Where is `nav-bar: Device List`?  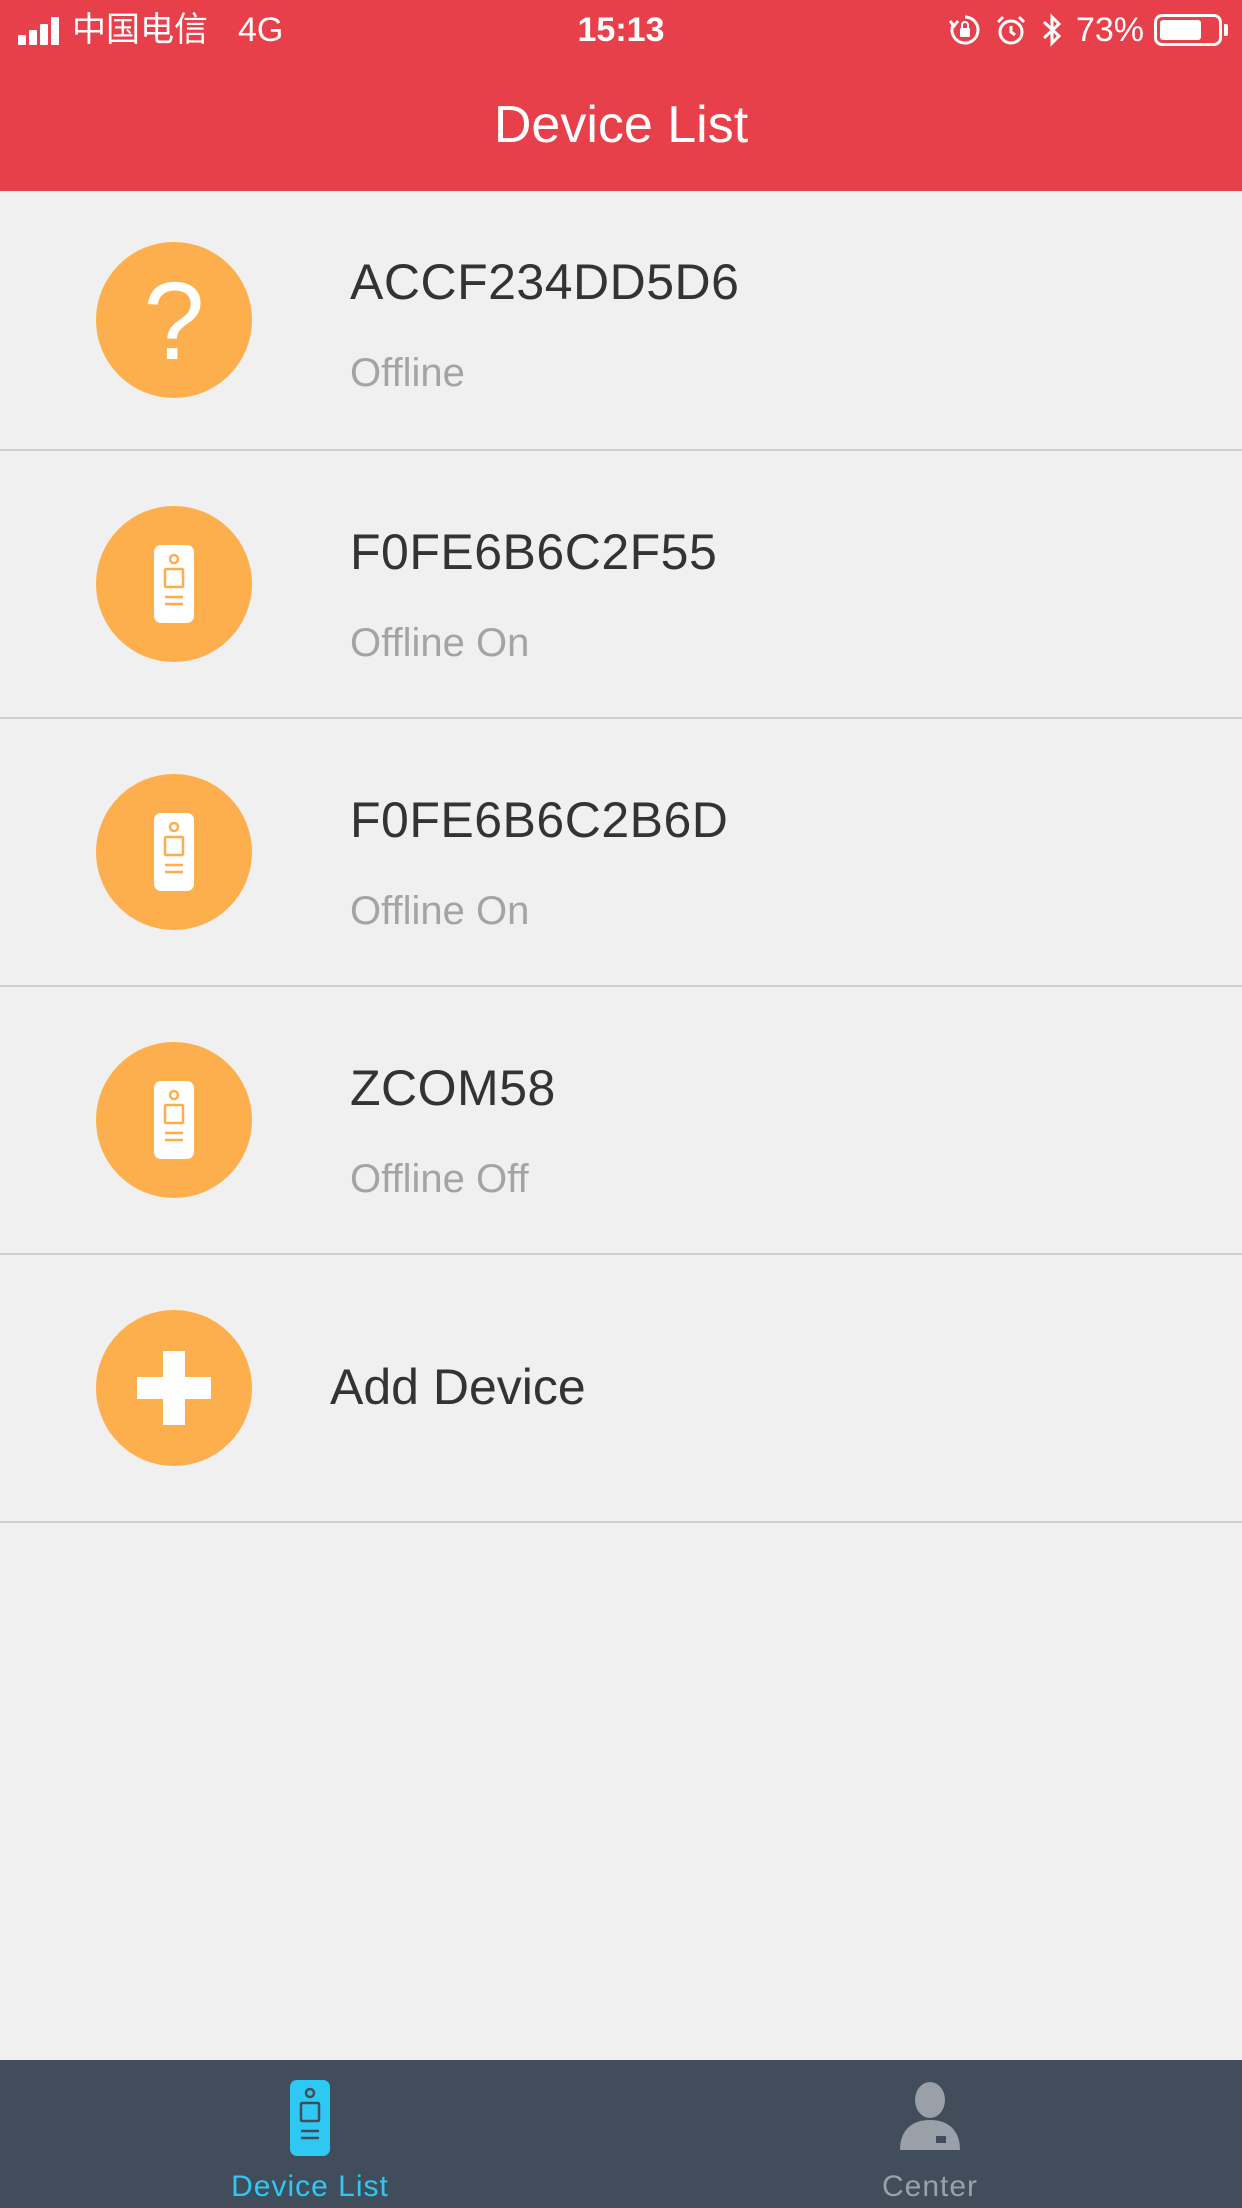
nav-bar: Device List is located at coordinates (621, 125).